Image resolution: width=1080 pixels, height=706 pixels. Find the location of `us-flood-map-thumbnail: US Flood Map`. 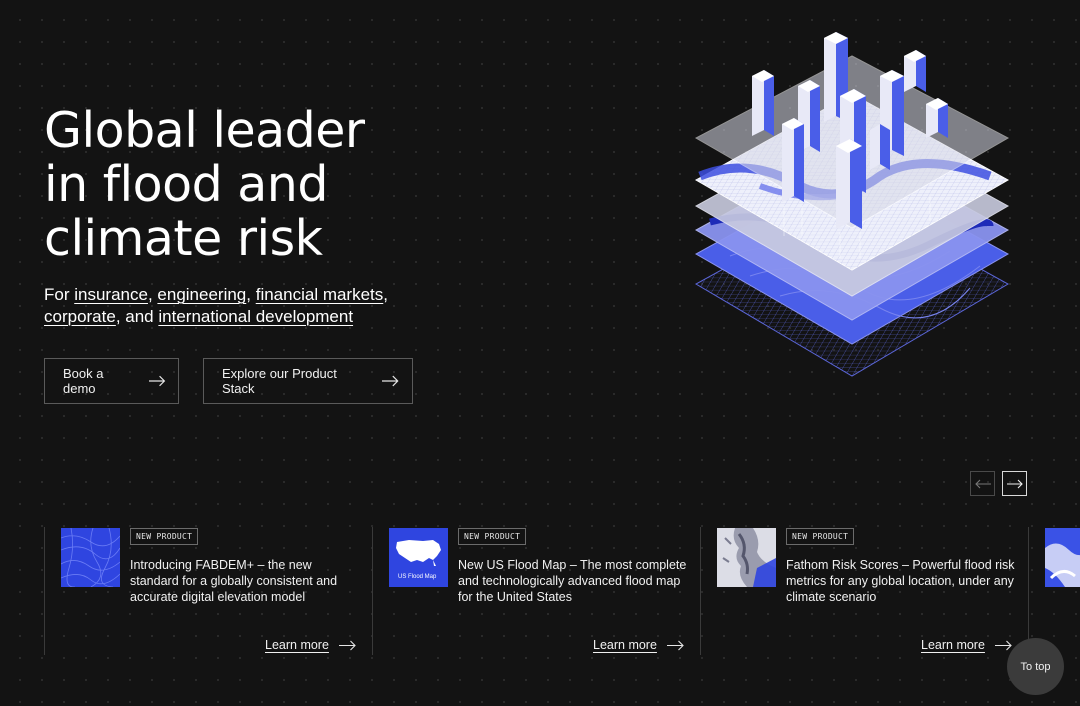

us-flood-map-thumbnail: US Flood Map is located at coordinates (418, 557).